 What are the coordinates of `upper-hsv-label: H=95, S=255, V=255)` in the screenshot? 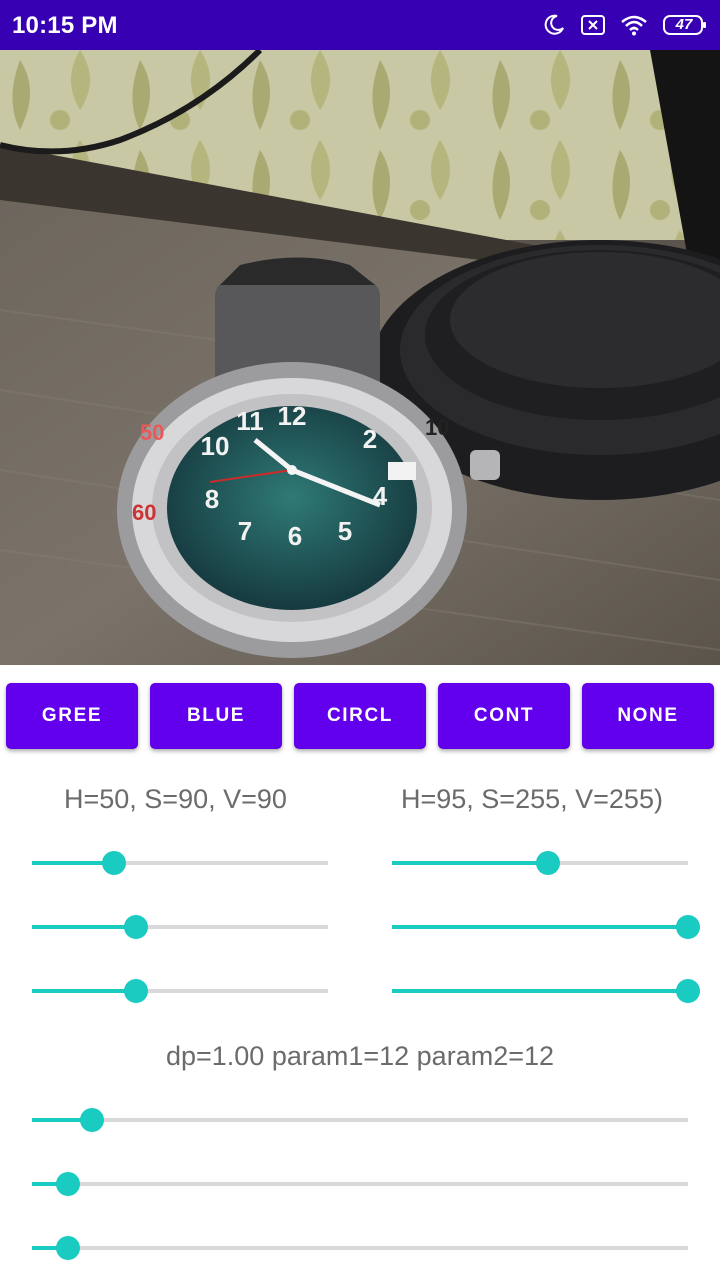 It's located at (532, 799).